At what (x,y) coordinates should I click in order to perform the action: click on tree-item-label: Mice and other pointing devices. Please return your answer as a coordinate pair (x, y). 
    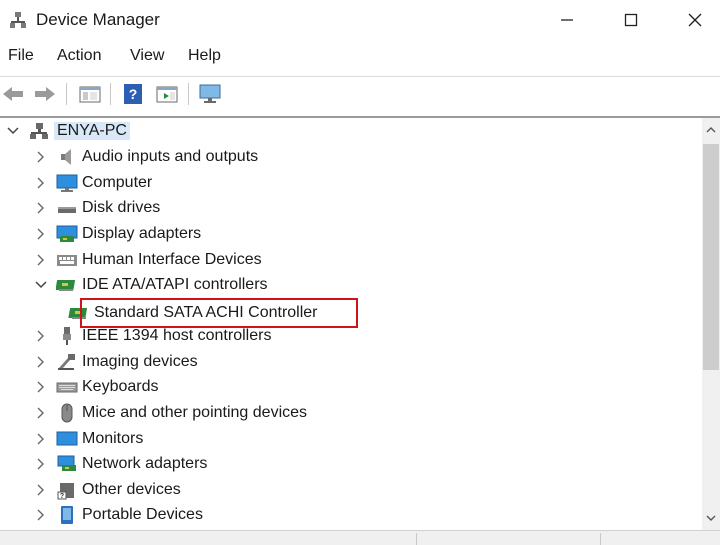
    Looking at the image, I should click on (195, 412).